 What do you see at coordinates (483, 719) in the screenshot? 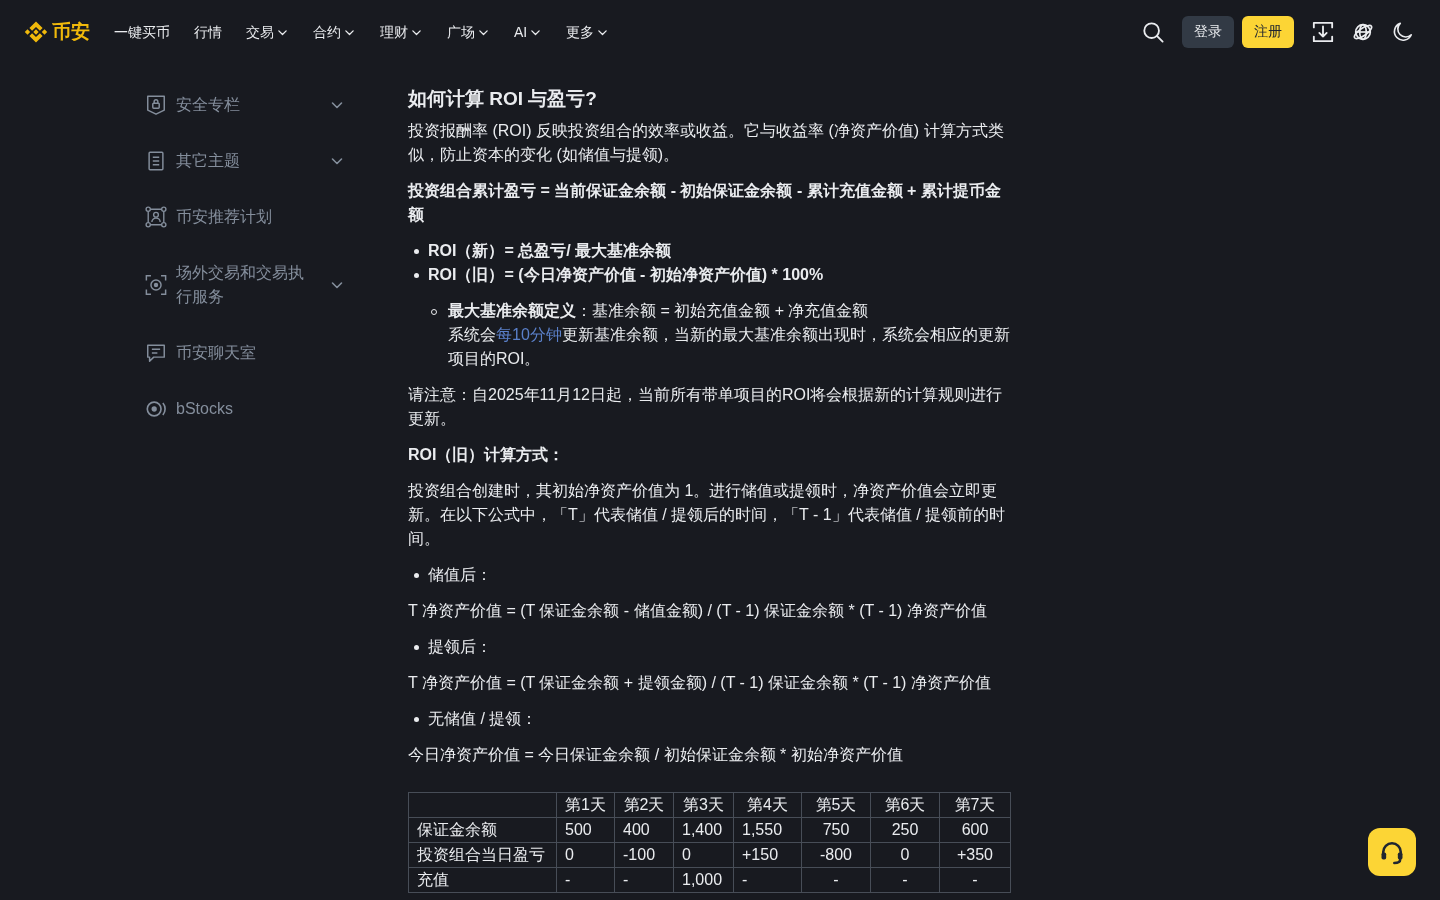
I see `list-item-text: 无储值 / 提领：` at bounding box center [483, 719].